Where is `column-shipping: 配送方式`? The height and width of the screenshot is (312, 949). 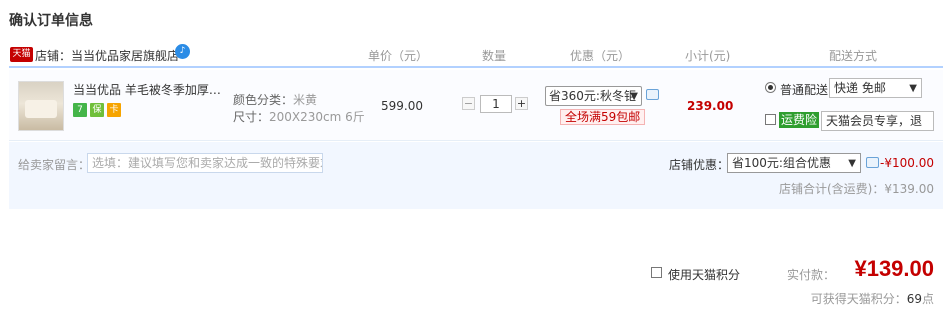 column-shipping: 配送方式 is located at coordinates (853, 56).